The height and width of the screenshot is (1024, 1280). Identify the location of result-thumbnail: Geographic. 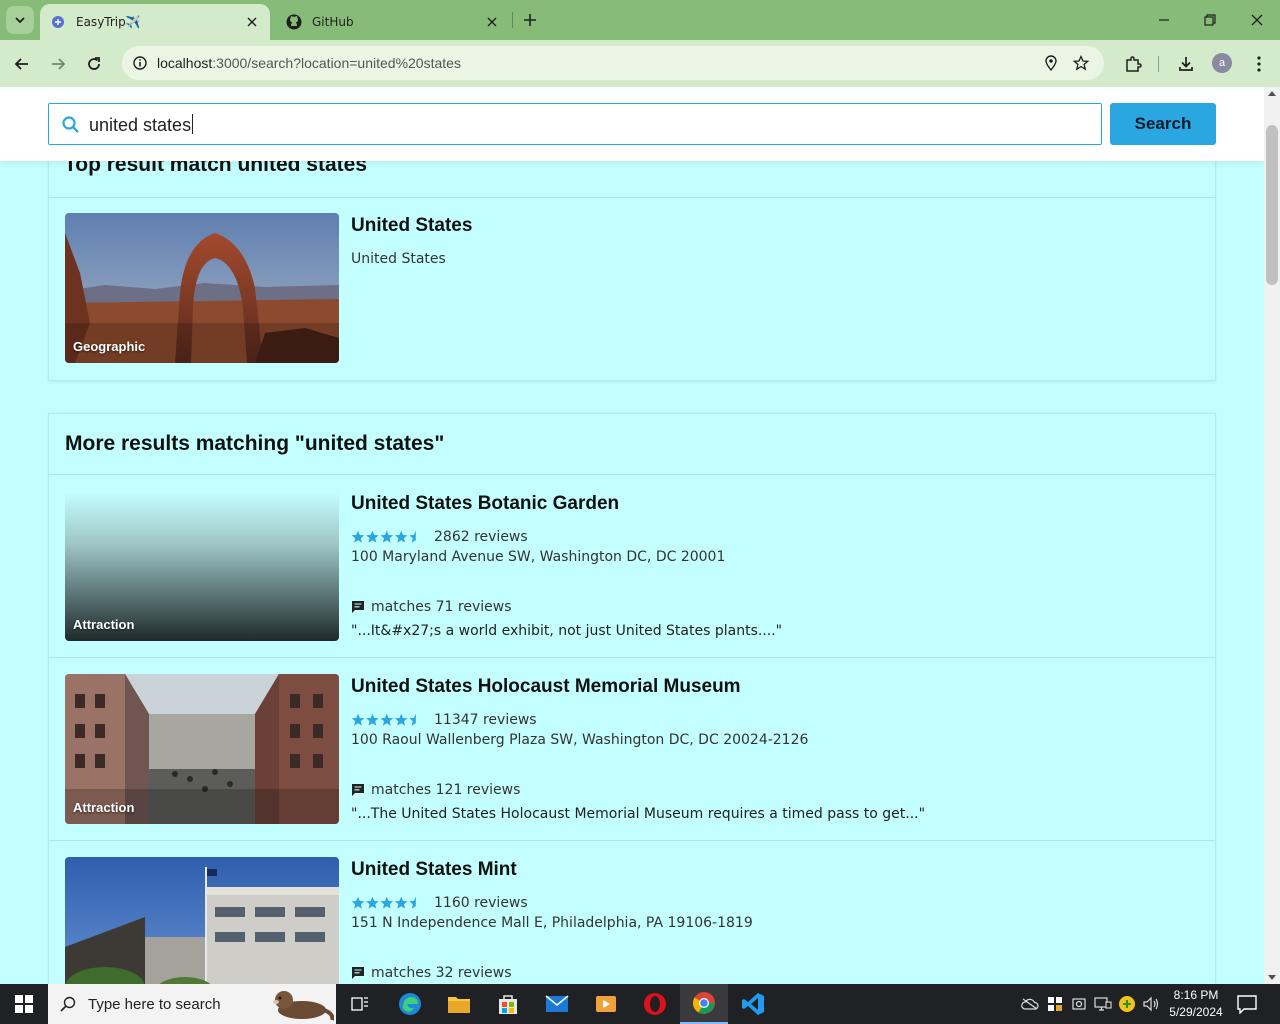
(202, 288).